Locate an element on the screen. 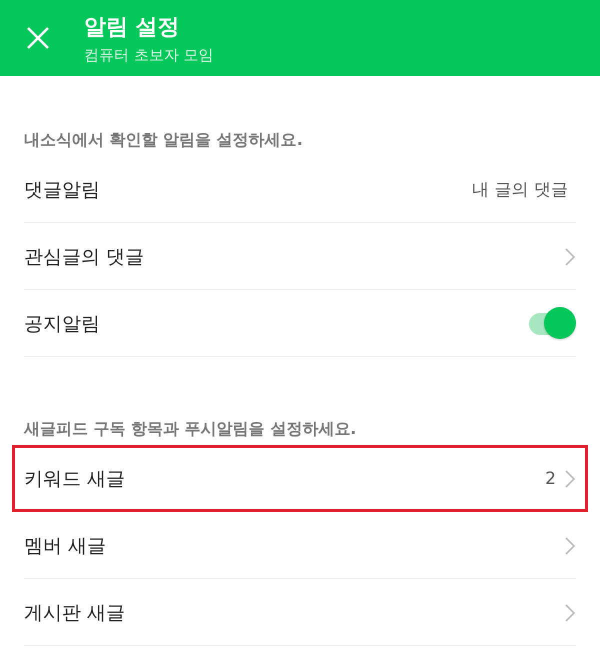 Image resolution: width=600 pixels, height=663 pixels. row-label: 댓글알림 is located at coordinates (62, 190).